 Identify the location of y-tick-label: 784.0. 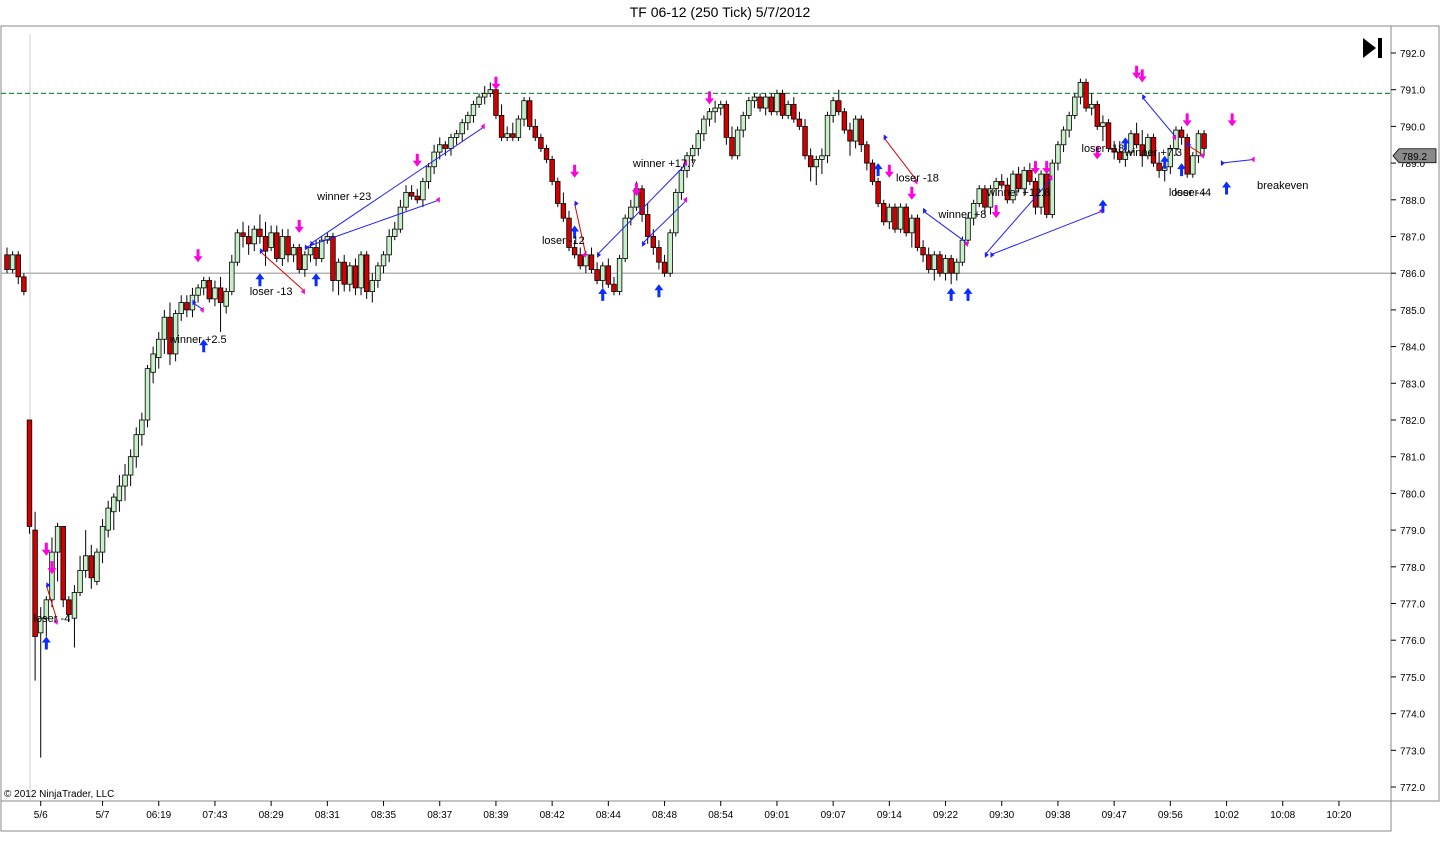
(1412, 348).